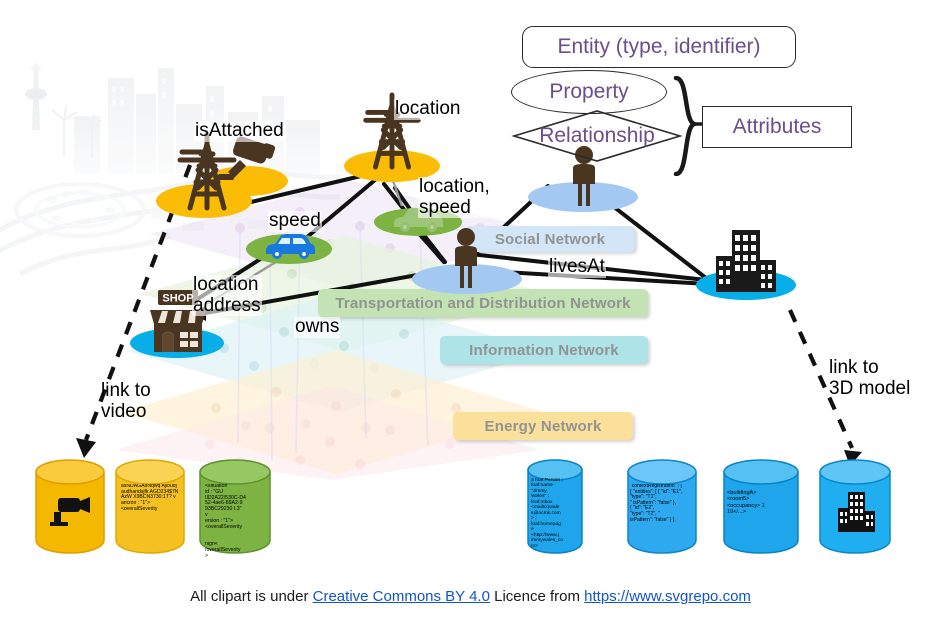 The image size is (941, 620). Describe the element at coordinates (667, 596) in the screenshot. I see `svgrepo-link: https://www.svgrepo.com` at that location.